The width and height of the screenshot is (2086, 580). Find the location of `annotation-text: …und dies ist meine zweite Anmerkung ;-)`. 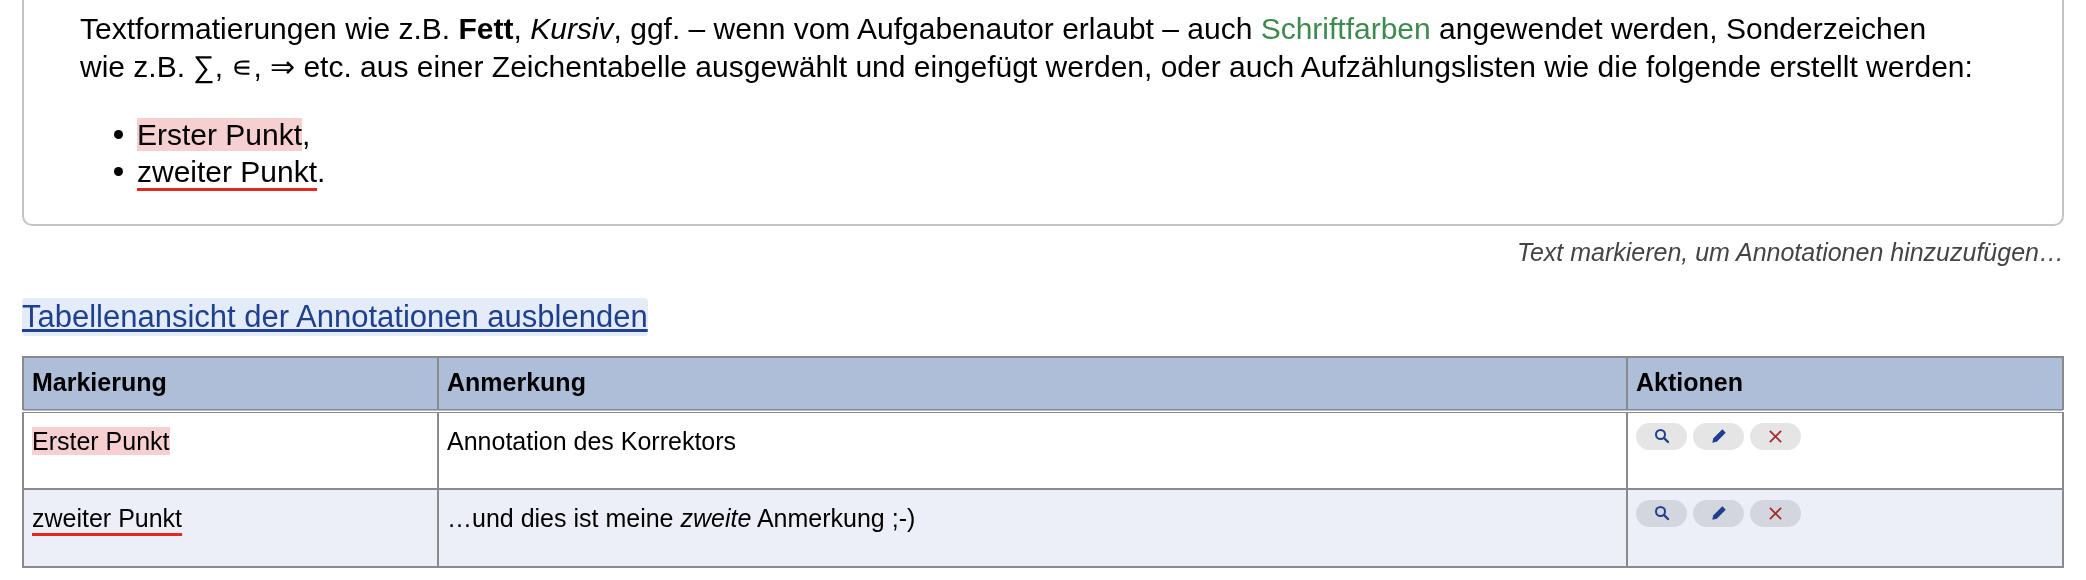

annotation-text: …und dies ist meine zweite Anmerkung ;-) is located at coordinates (681, 517).